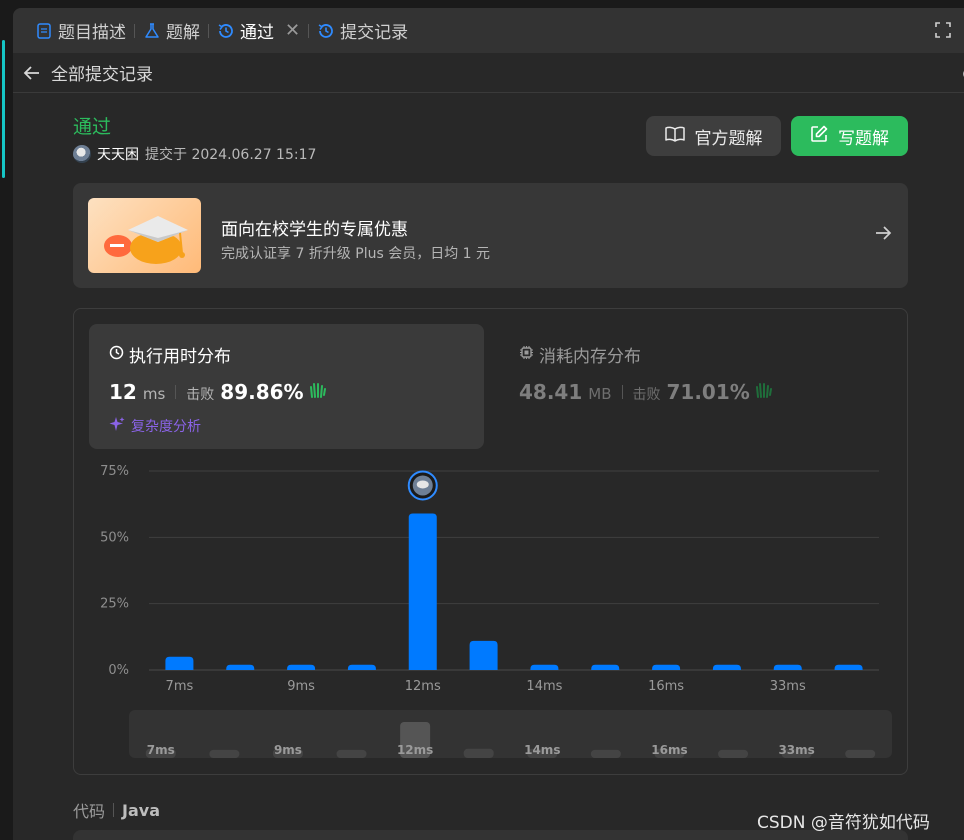  What do you see at coordinates (3, 109) in the screenshot?
I see `sidebar-accent` at bounding box center [3, 109].